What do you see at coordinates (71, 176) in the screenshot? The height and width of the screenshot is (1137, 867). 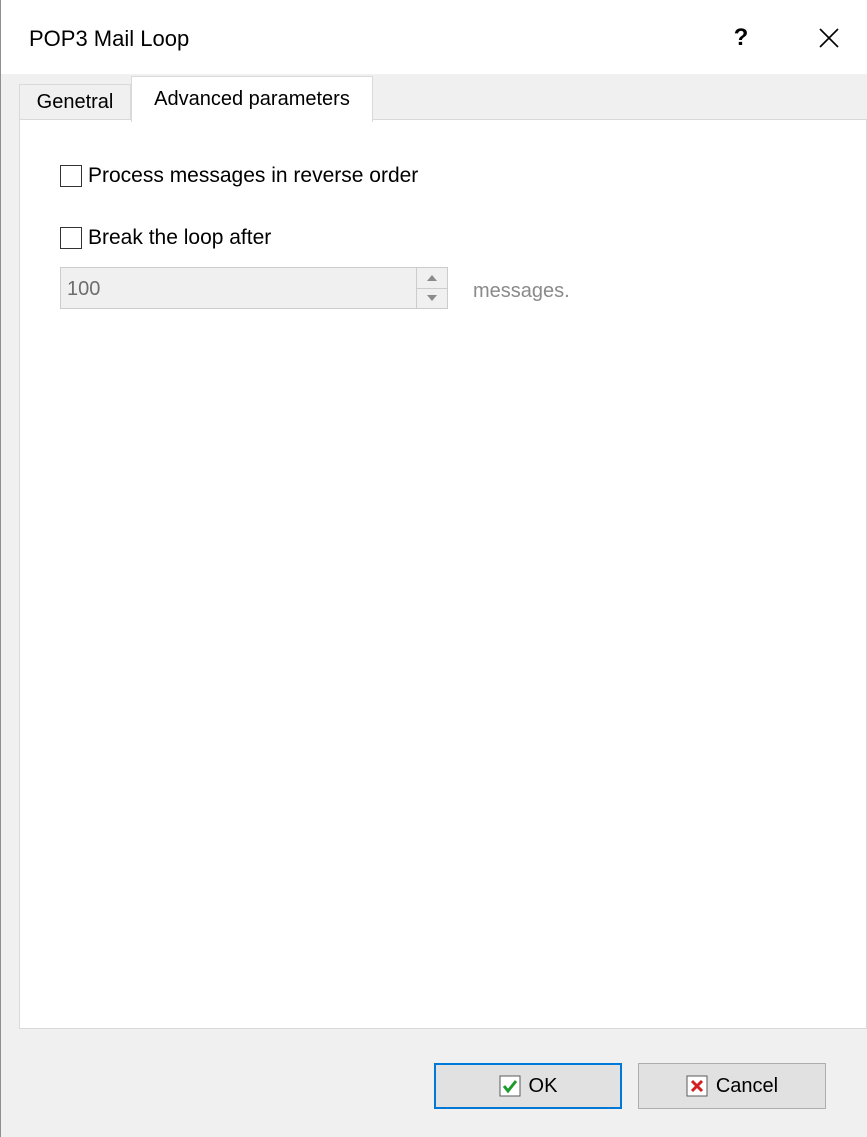 I see `reverse-order-checkbox` at bounding box center [71, 176].